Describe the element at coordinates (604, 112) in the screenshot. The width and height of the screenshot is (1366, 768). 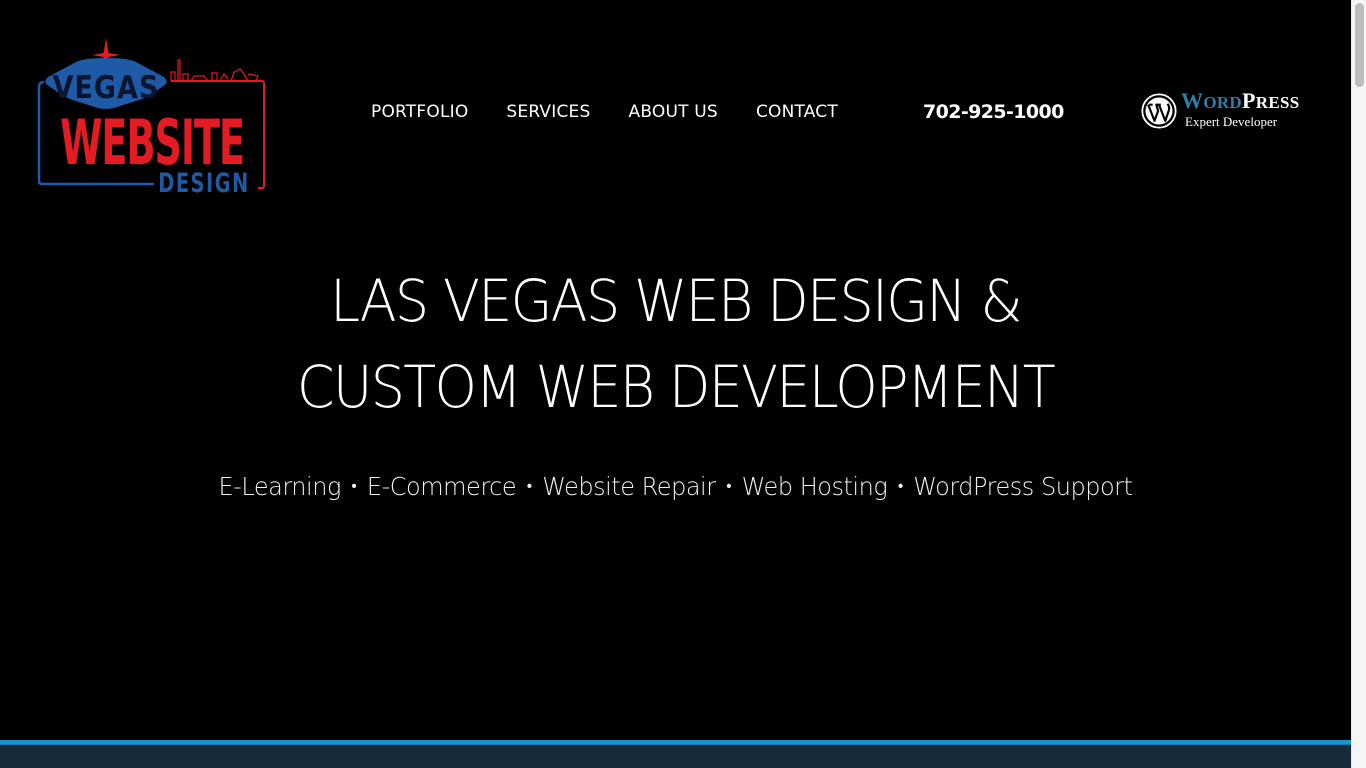
I see `main-nav: PORTFOLIO SERVICES ABOUT US CONTACT` at that location.